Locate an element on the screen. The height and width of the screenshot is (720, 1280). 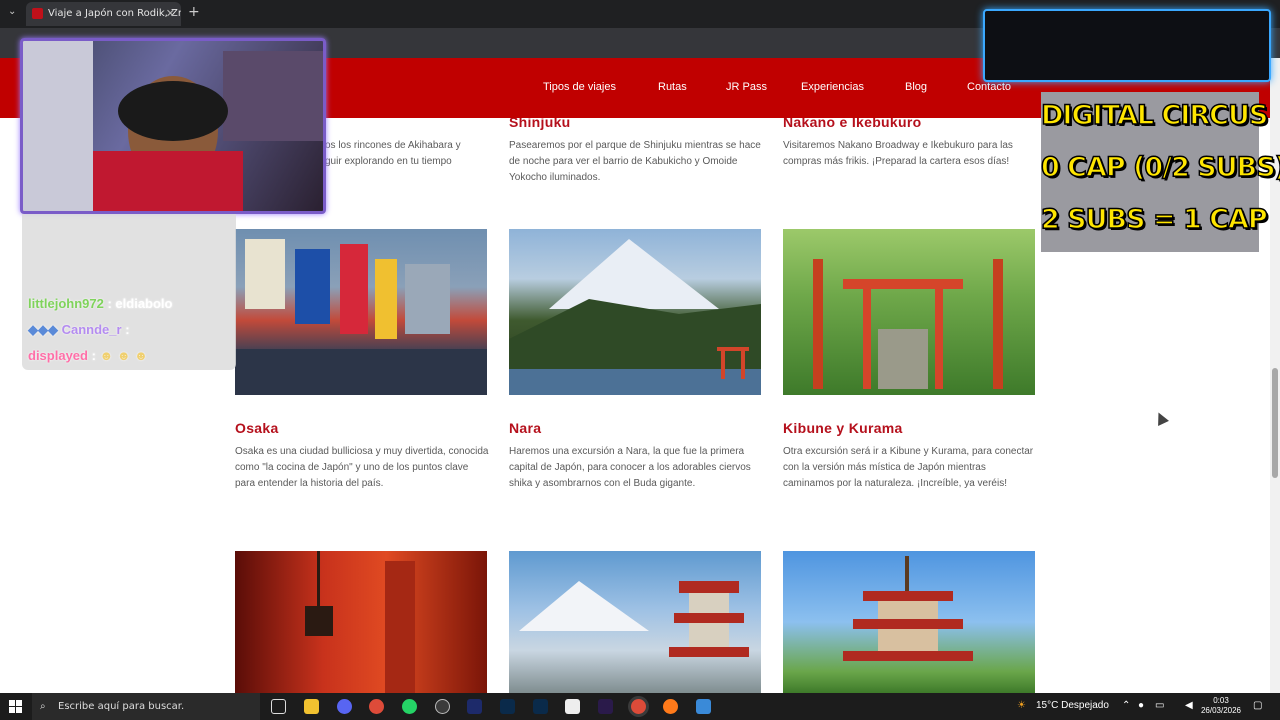
chat-username: littlejohn972 is located at coordinates (66, 303).